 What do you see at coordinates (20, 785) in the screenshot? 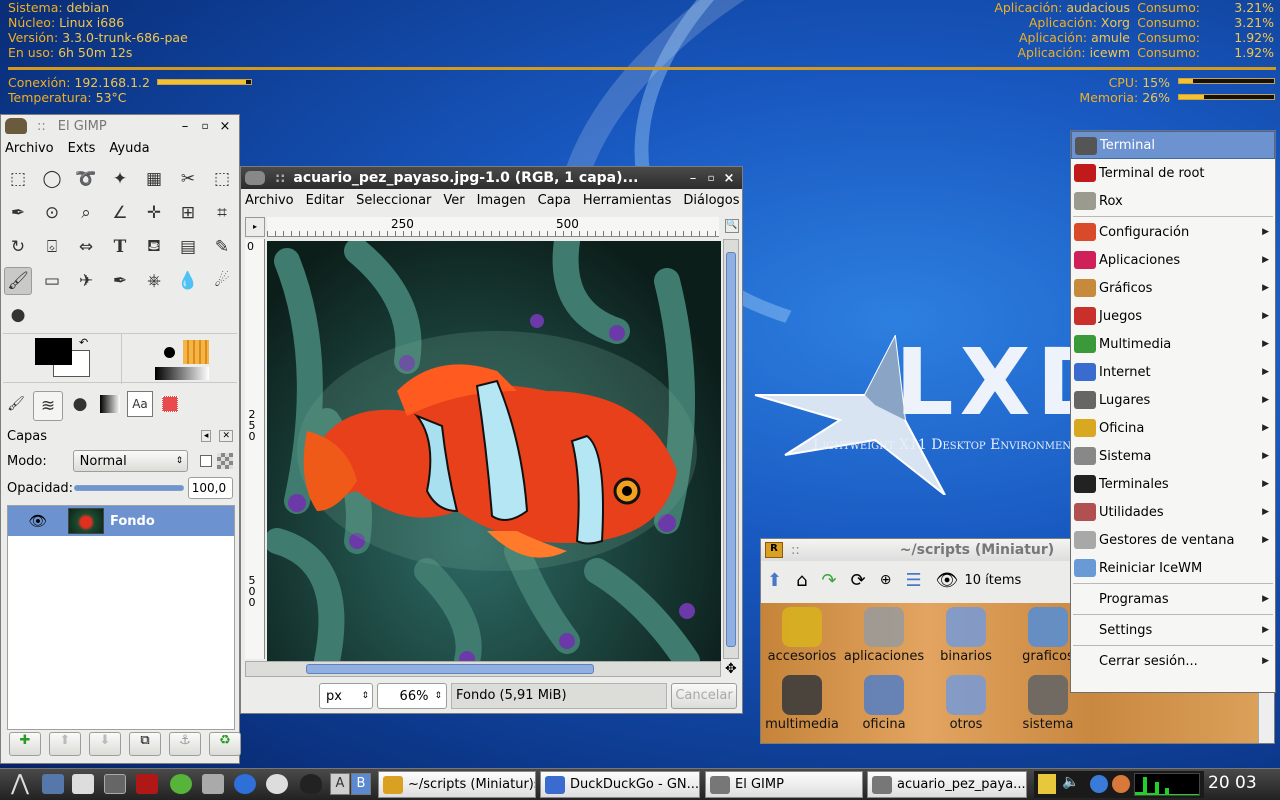
I see `start-button: ⋀` at bounding box center [20, 785].